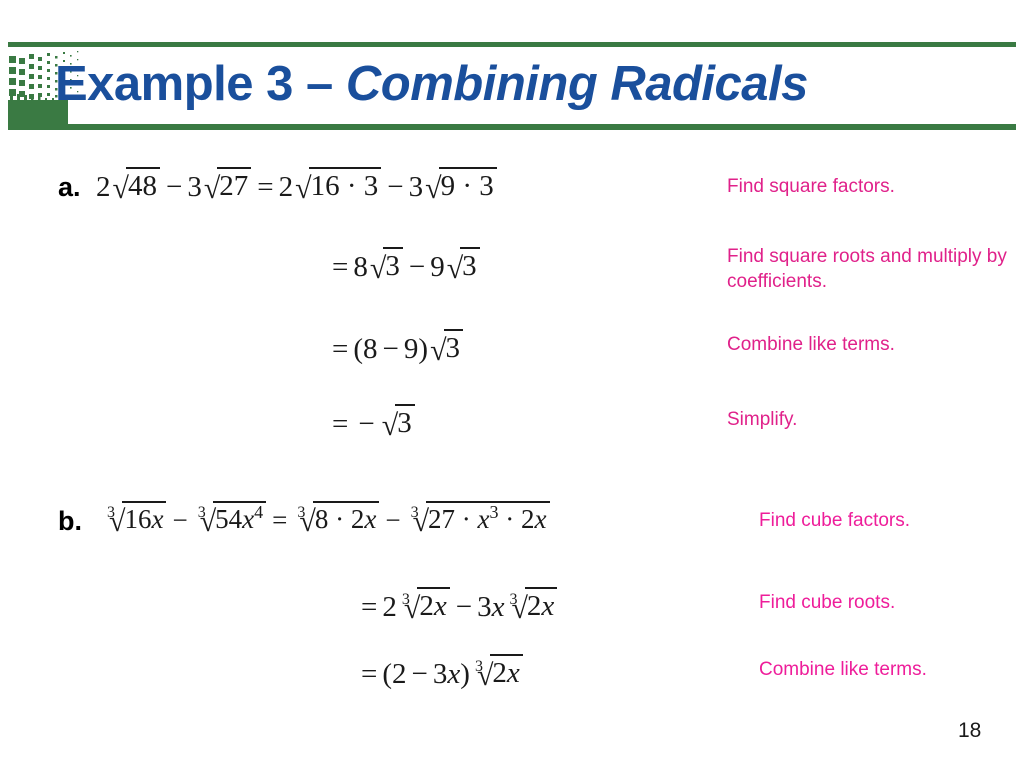  I want to click on expression-b2: = 2 3√2x −3x 3√2x, so click(457, 605).